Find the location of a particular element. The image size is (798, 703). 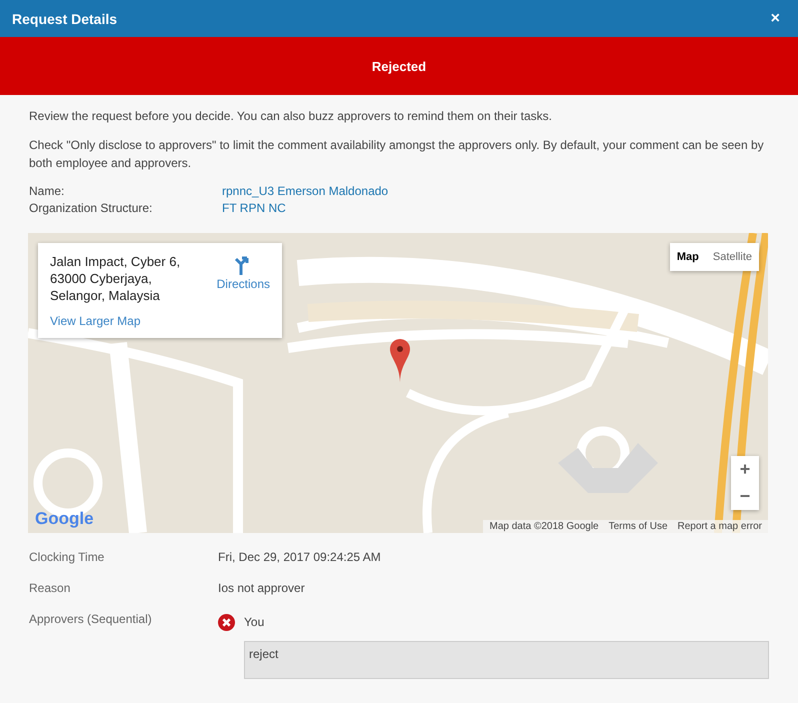

attribution-link: Report a map error is located at coordinates (720, 526).